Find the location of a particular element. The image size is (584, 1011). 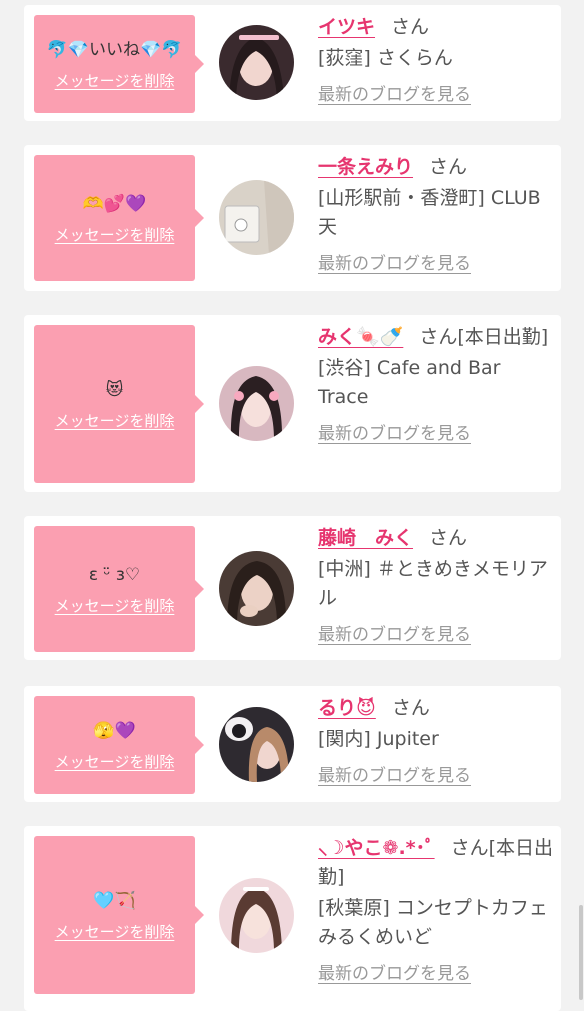

message-card: 🫣💜 メッセージを削除 るり😈 さん [関内] Jupiter 最新のブログを見る is located at coordinates (292, 744).